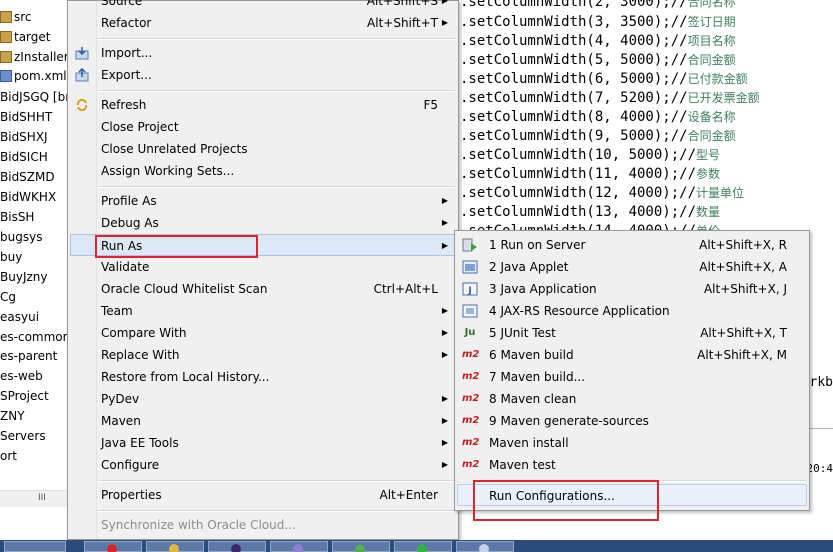 The height and width of the screenshot is (552, 833). Describe the element at coordinates (610, 98) in the screenshot. I see `code-line: .setColumnWidth(7, 5200);//已开发票金额` at that location.